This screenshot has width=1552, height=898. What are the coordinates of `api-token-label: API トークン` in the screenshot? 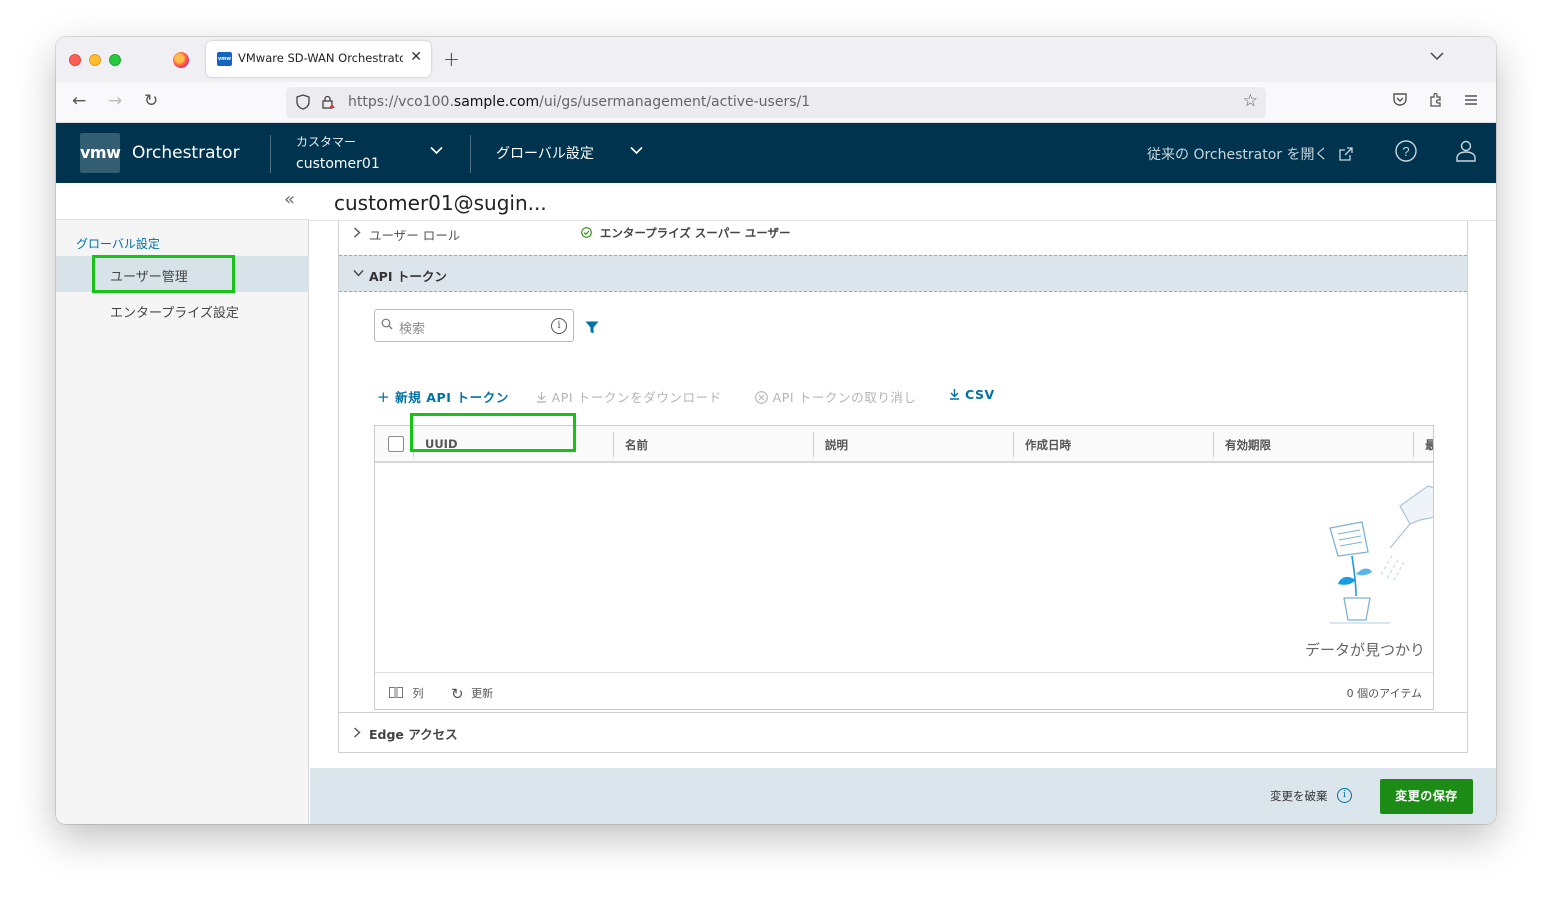 It's located at (408, 276).